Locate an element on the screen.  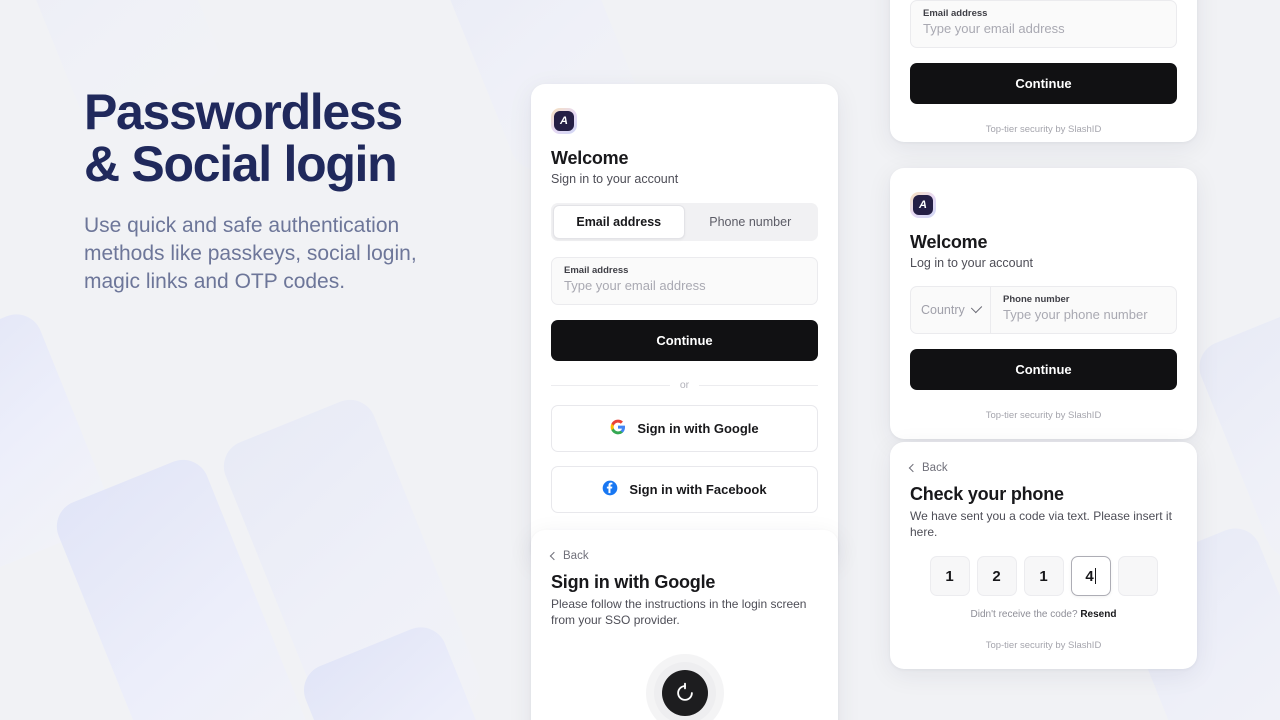
phone-number-cell: Phone number is located at coordinates (1083, 310).